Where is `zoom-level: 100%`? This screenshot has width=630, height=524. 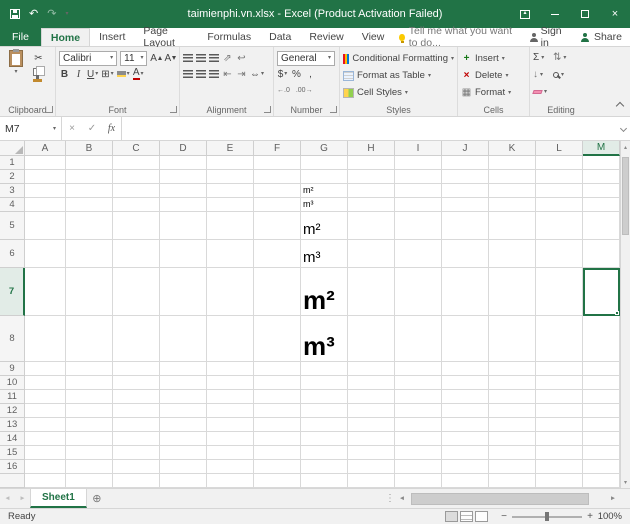
zoom-level: 100% is located at coordinates (613, 516).